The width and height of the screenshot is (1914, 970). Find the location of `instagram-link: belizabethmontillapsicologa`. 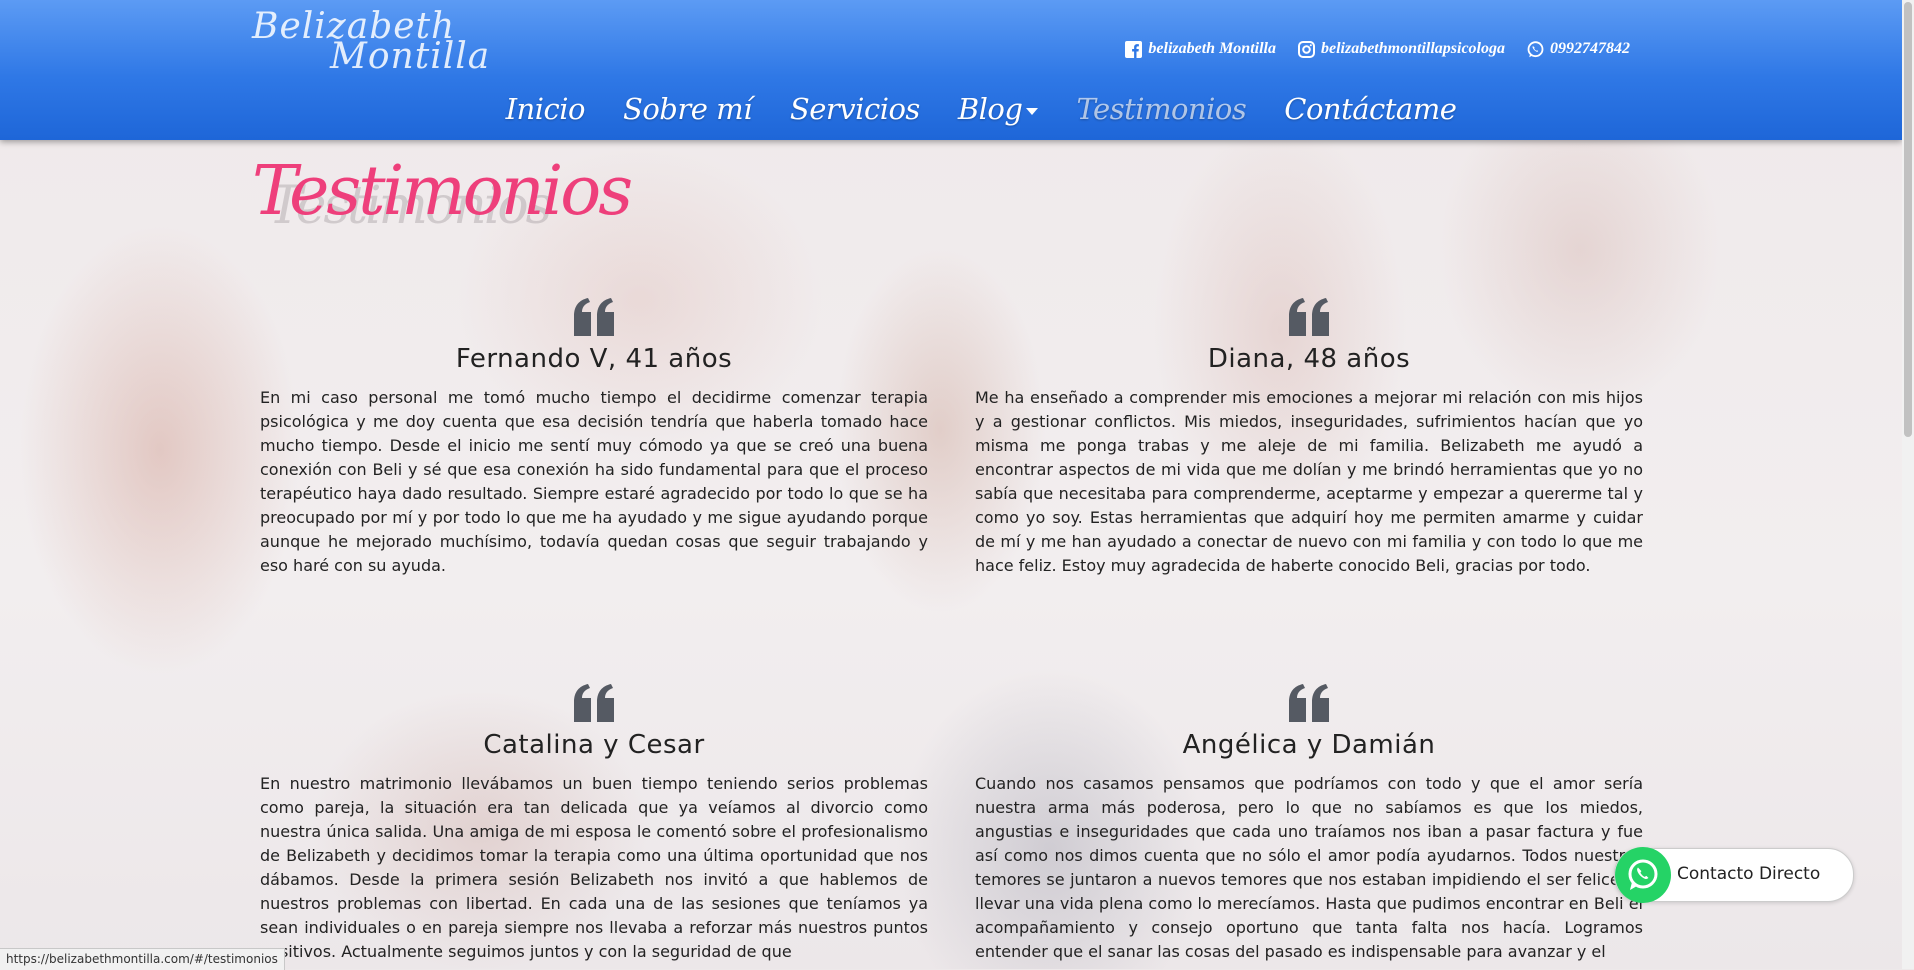

instagram-link: belizabethmontillapsicologa is located at coordinates (1401, 49).